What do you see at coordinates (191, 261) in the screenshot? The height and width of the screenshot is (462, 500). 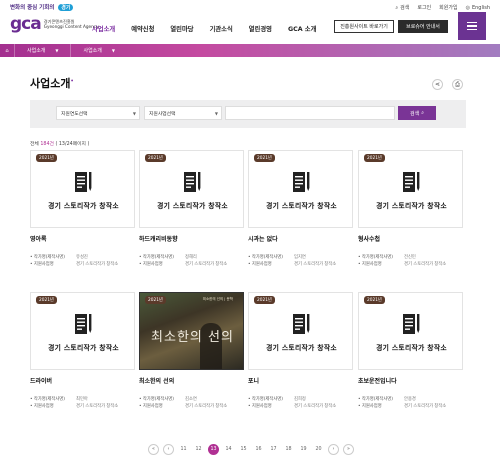 I see `card-meta: • 작가명(제작사명) 정해리 • 지원사업명 경기 스토리작가 창작소` at bounding box center [191, 261].